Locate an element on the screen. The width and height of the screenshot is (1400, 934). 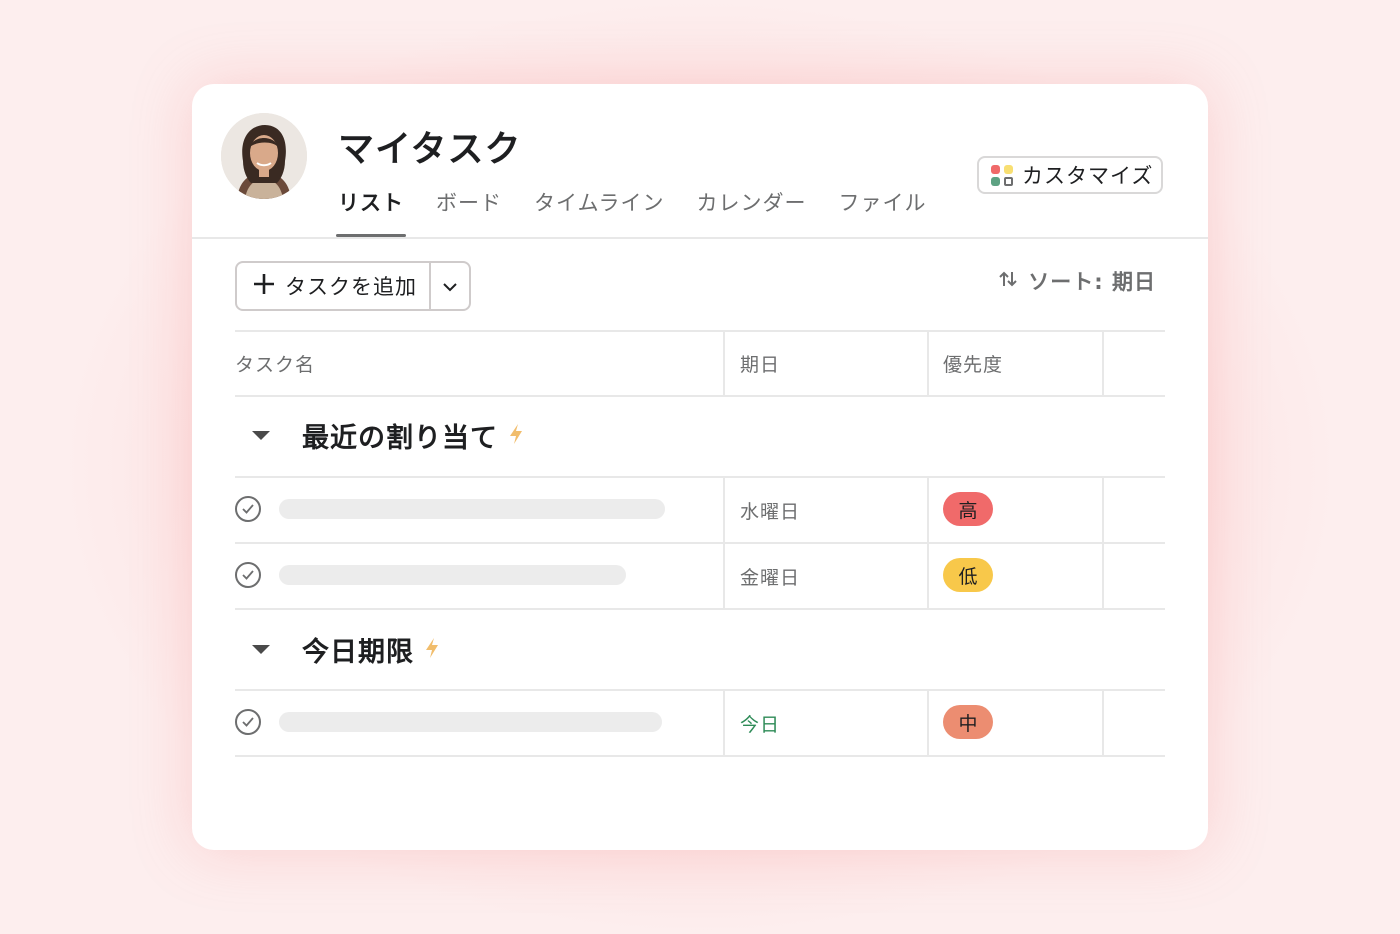
section-title: 今日期限 is located at coordinates (358, 652).